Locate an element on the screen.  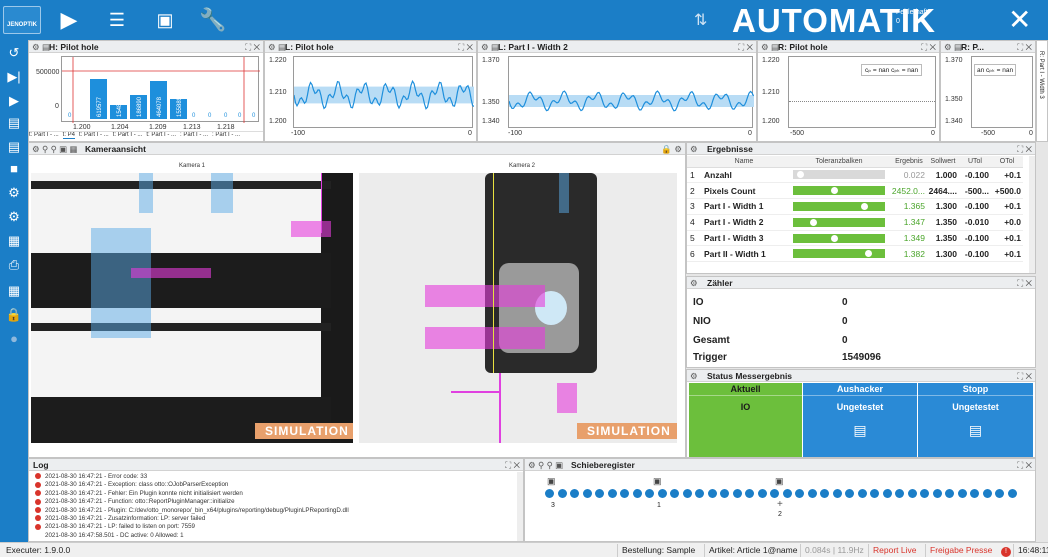
history-icon: ↺ is located at coordinates (14, 53).